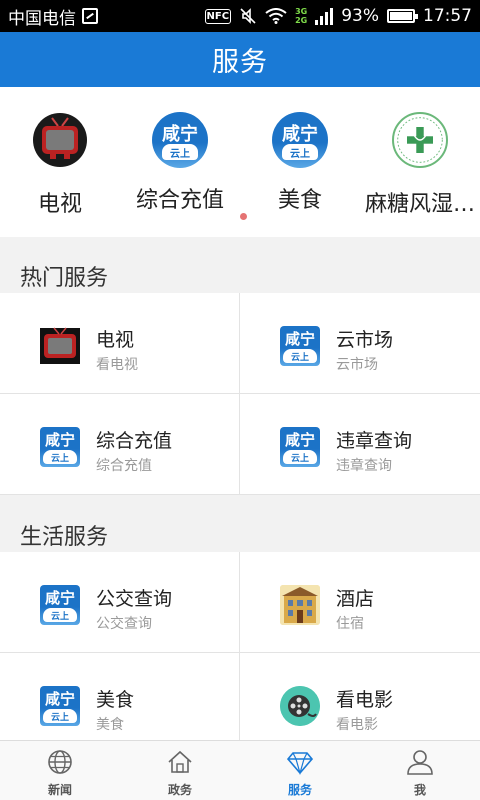 The height and width of the screenshot is (800, 480). I want to click on service-recharge: 咸宁 云上 综合充值 综合充值, so click(120, 444).